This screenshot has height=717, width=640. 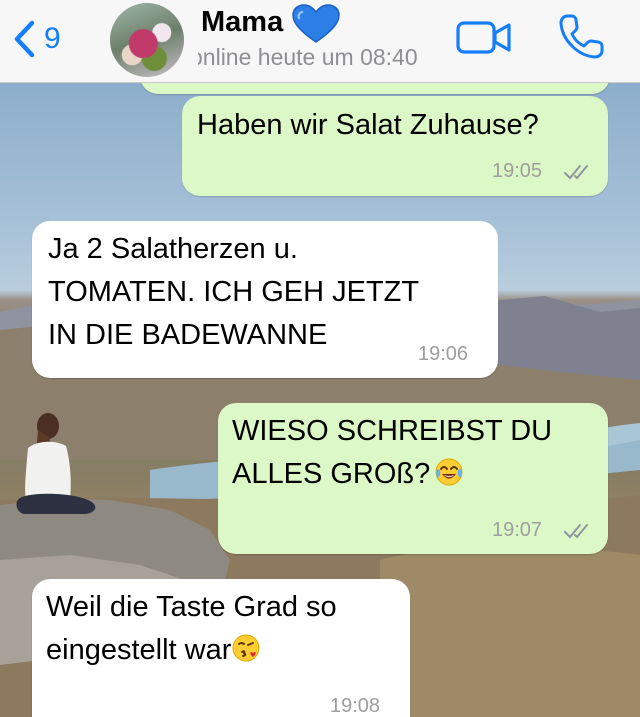 I want to click on message-time: 19:06, so click(x=443, y=354).